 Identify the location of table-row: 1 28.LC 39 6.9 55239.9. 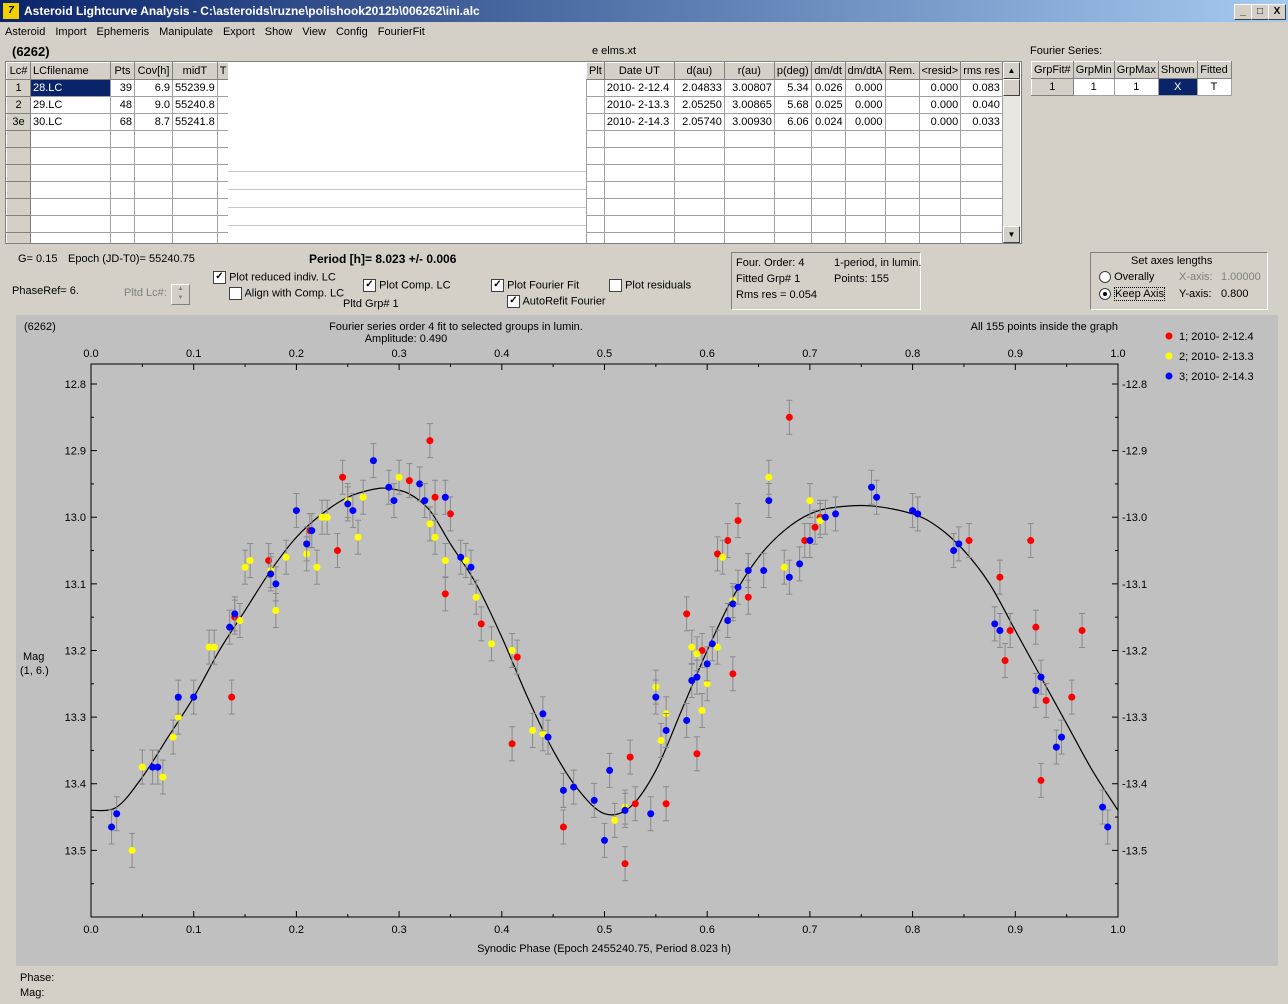
(118, 88).